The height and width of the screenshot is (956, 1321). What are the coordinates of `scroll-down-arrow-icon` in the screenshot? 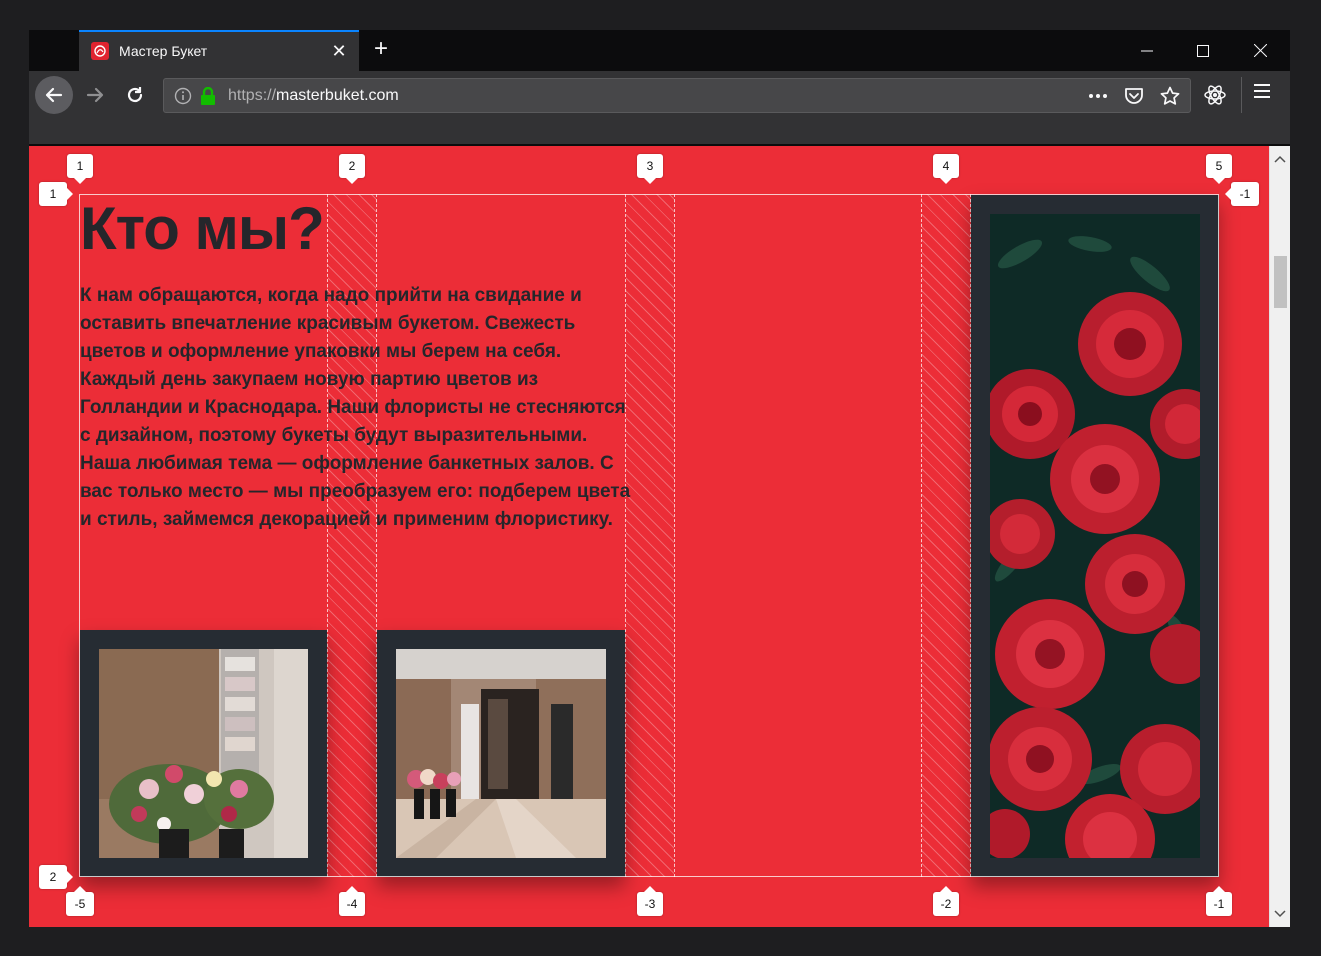 It's located at (1280, 914).